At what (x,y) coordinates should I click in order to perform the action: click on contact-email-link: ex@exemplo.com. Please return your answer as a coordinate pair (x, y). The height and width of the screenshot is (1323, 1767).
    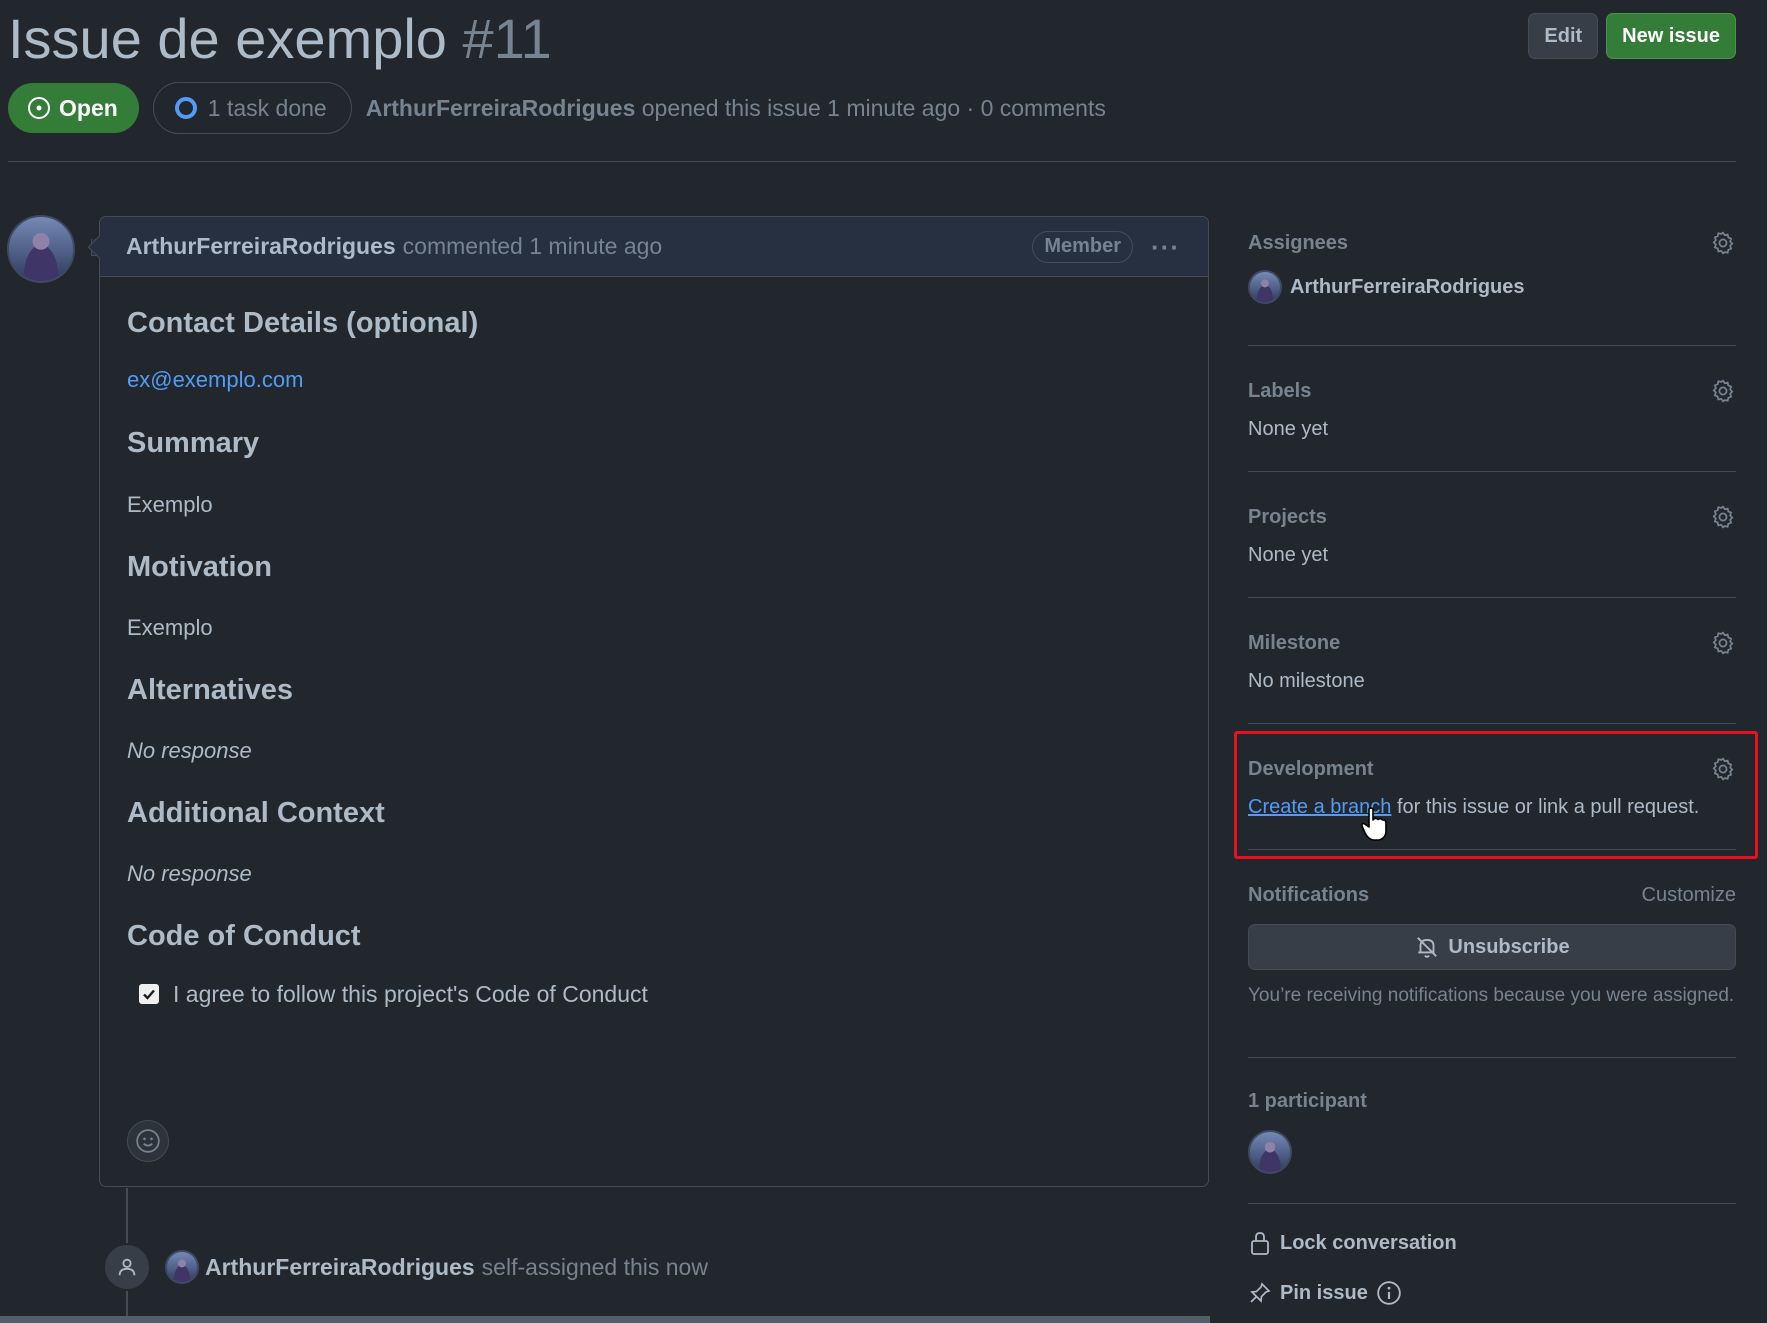
    Looking at the image, I should click on (215, 379).